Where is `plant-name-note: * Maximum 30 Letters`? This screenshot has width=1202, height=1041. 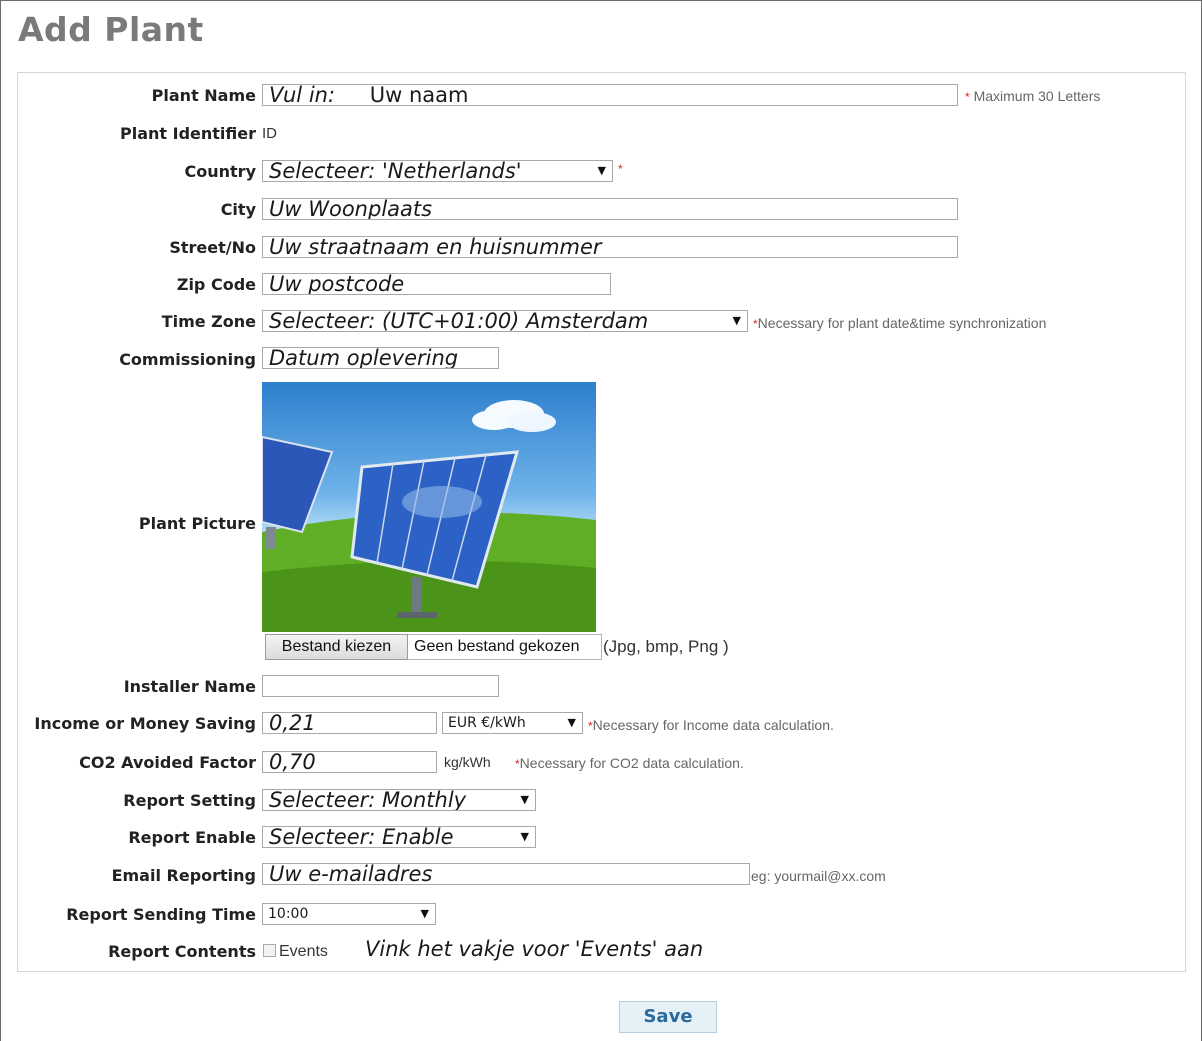 plant-name-note: * Maximum 30 Letters is located at coordinates (1032, 96).